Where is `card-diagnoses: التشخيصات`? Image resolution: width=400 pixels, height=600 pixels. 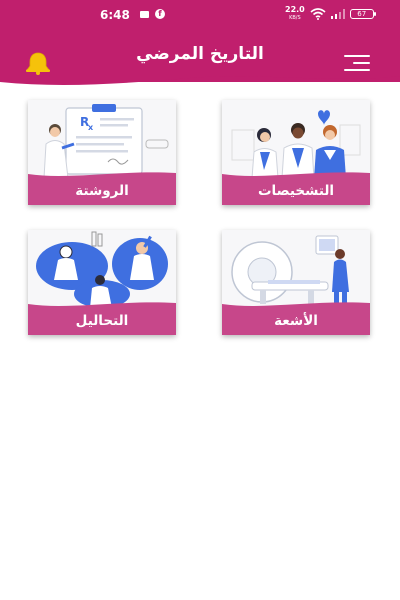 card-diagnoses: التشخيصات is located at coordinates (296, 152).